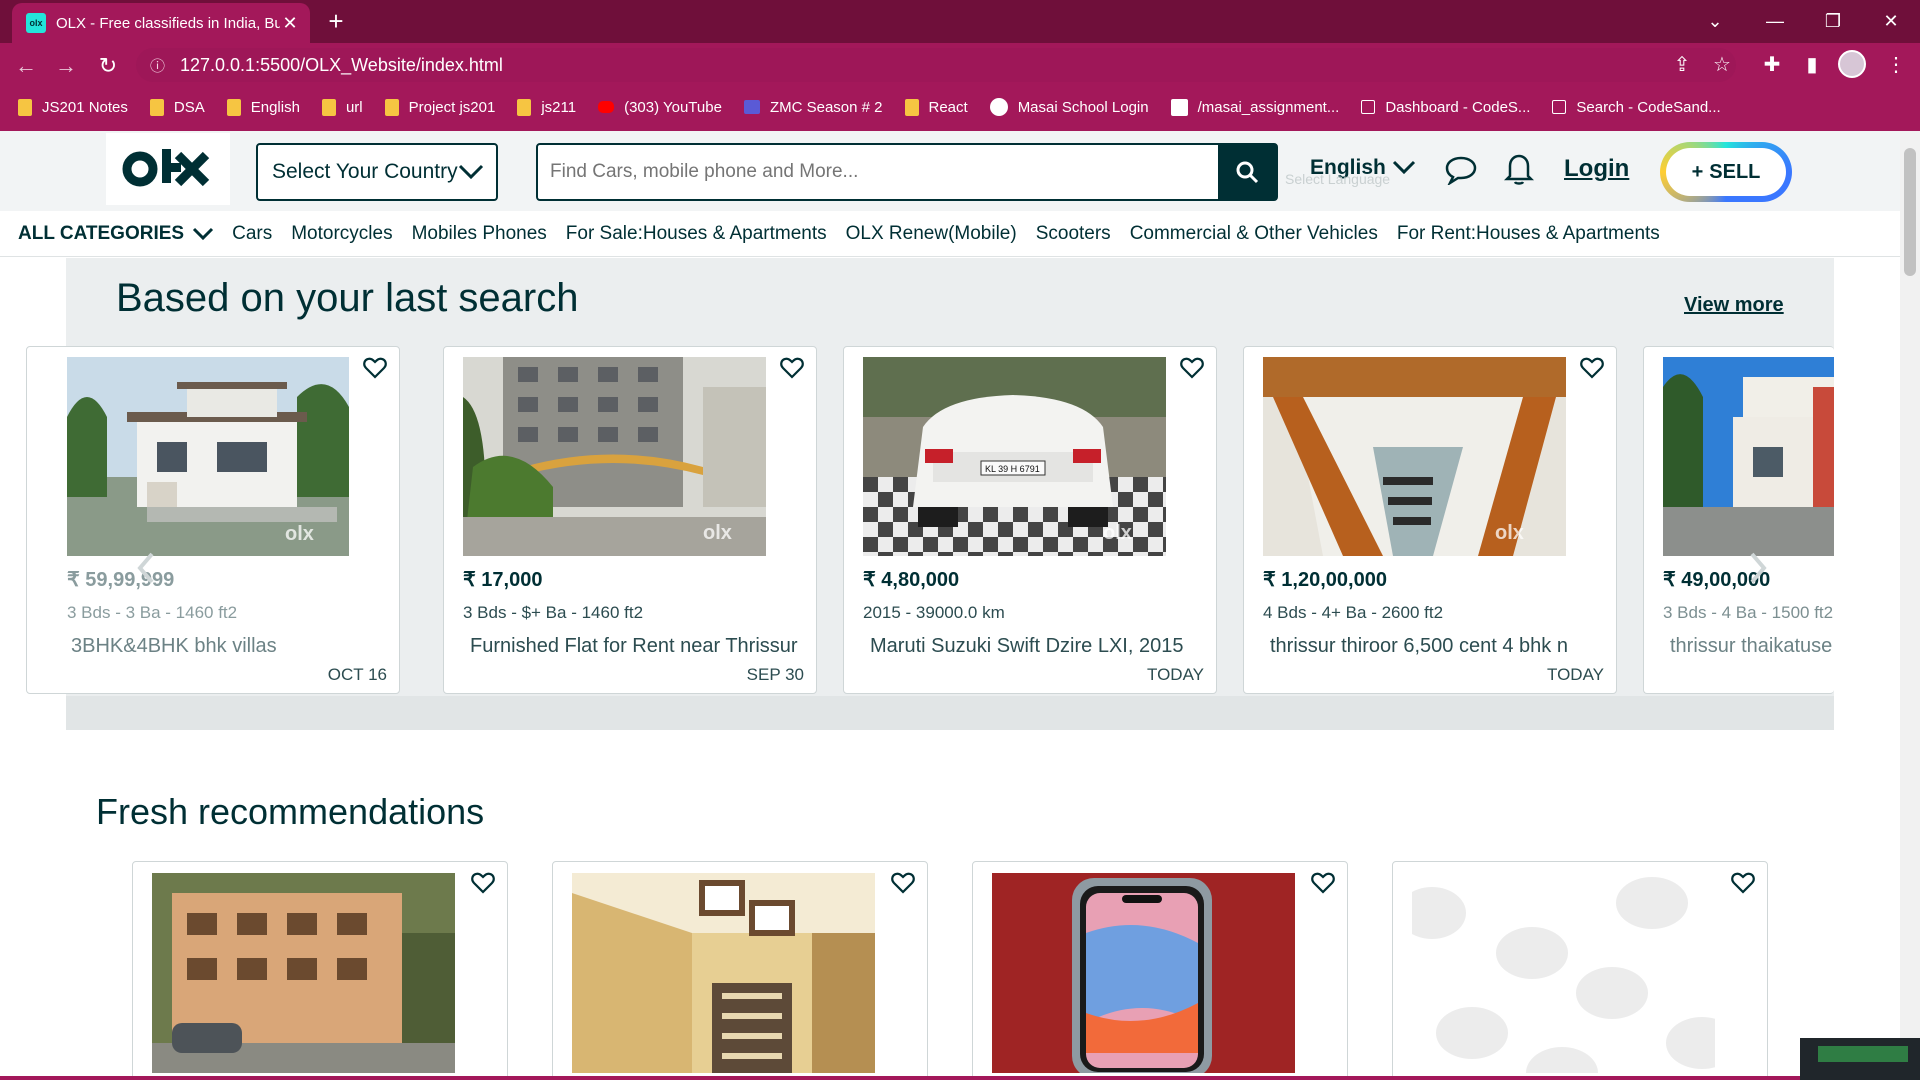 This screenshot has width=1920, height=1080. I want to click on forward-icon: →, so click(66, 66).